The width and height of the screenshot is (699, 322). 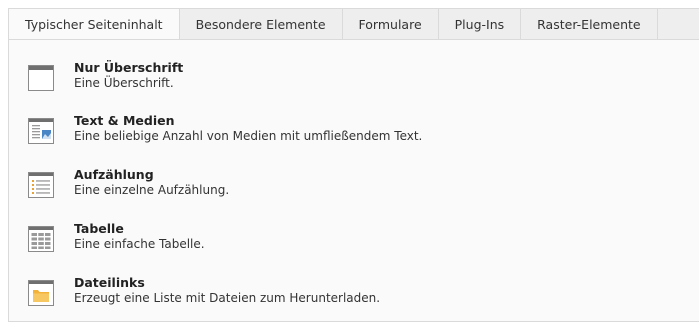 I want to click on item-description: Eine einzelne Aufzählung., so click(x=152, y=190).